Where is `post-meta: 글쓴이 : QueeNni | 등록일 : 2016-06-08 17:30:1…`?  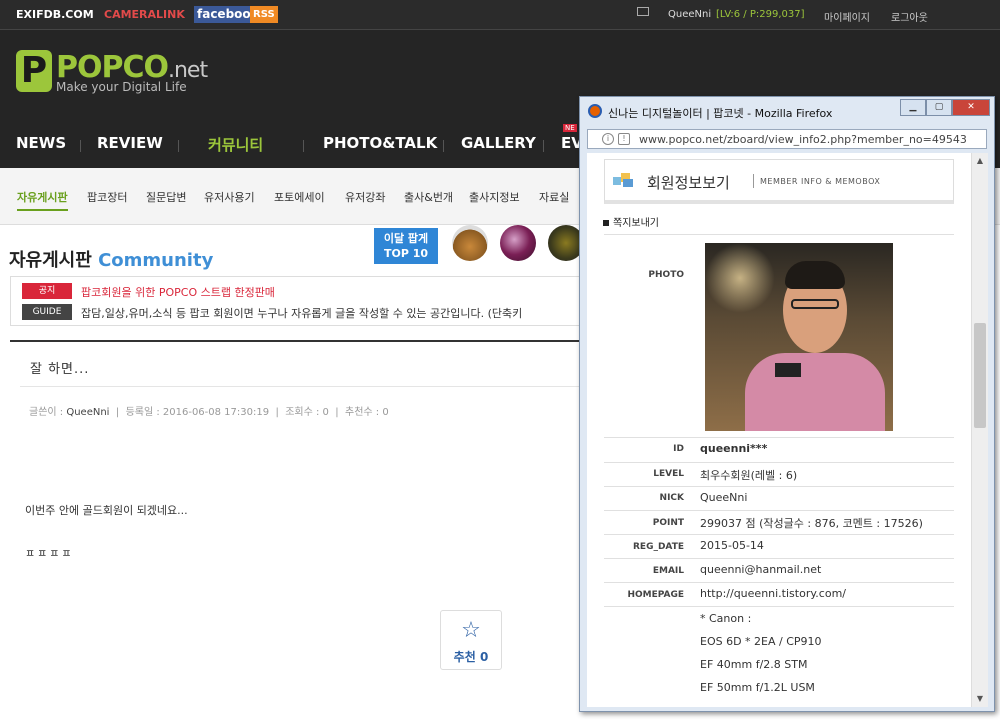 post-meta: 글쓴이 : QueeNni | 등록일 : 2016-06-08 17:30:1… is located at coordinates (209, 412).